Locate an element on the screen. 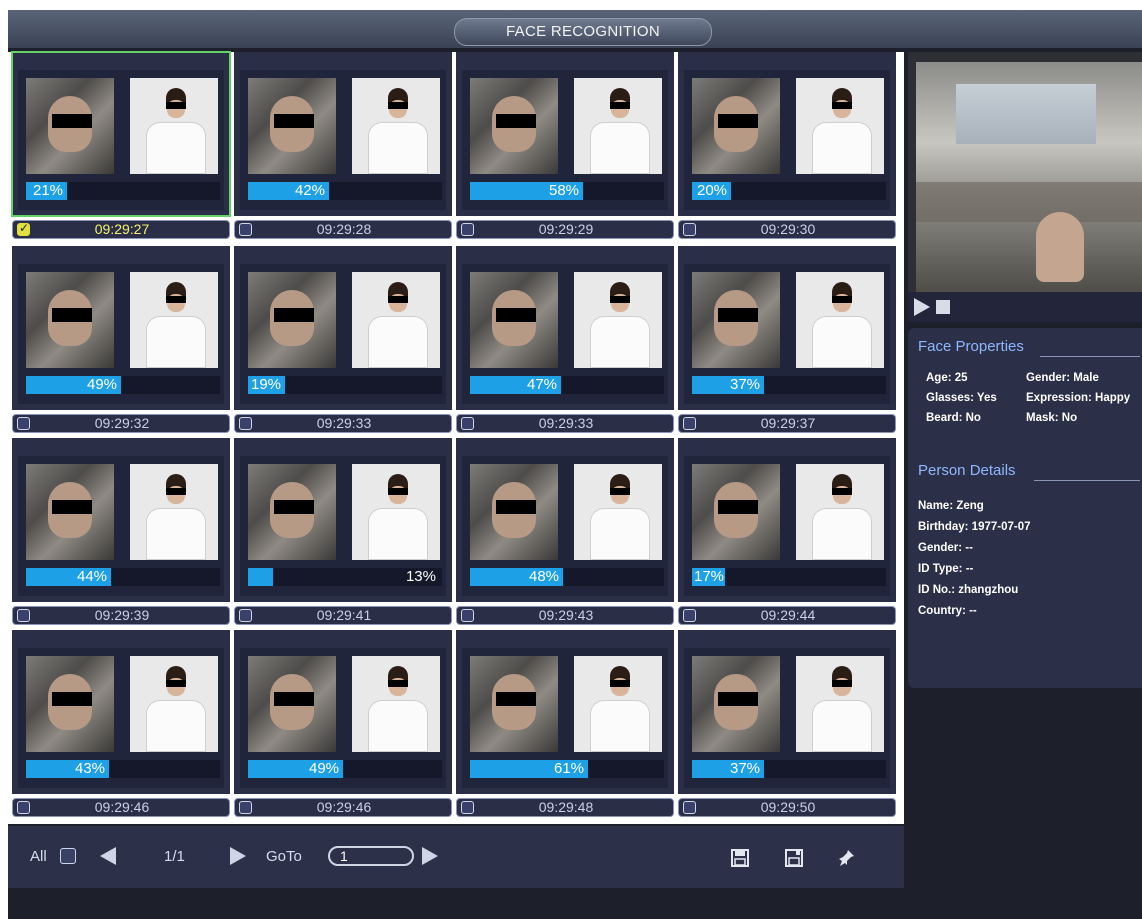 The width and height of the screenshot is (1142, 919). similarity-percent: 58% is located at coordinates (564, 190).